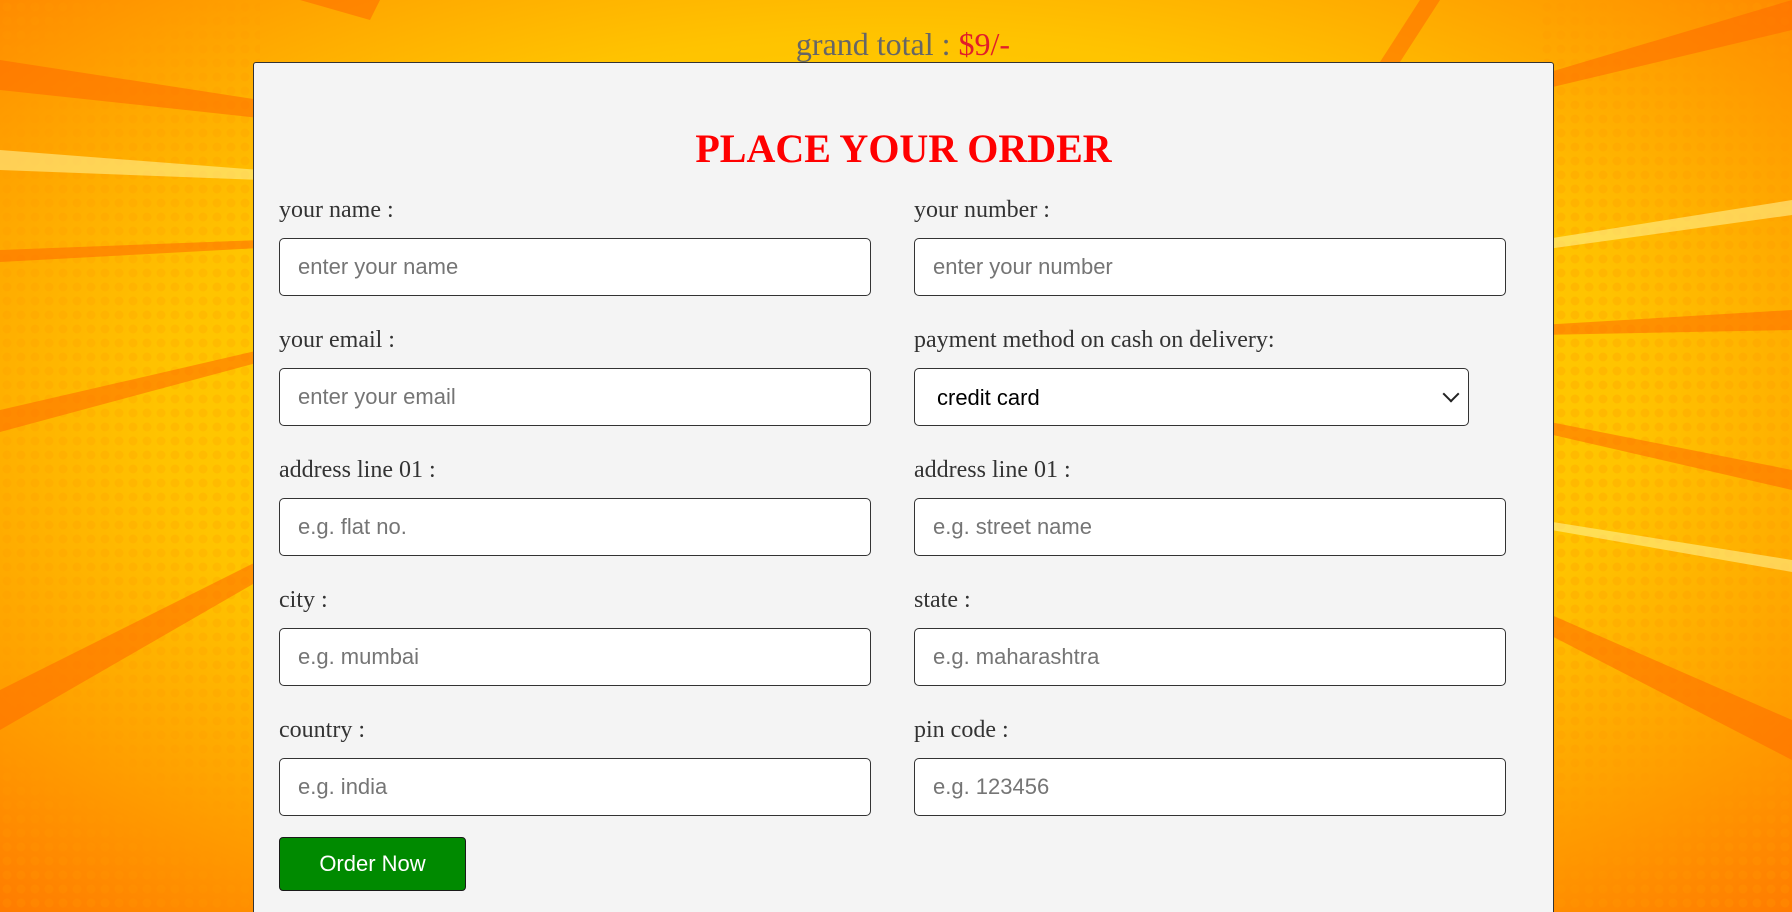  Describe the element at coordinates (303, 600) in the screenshot. I see `city-label: city :` at that location.